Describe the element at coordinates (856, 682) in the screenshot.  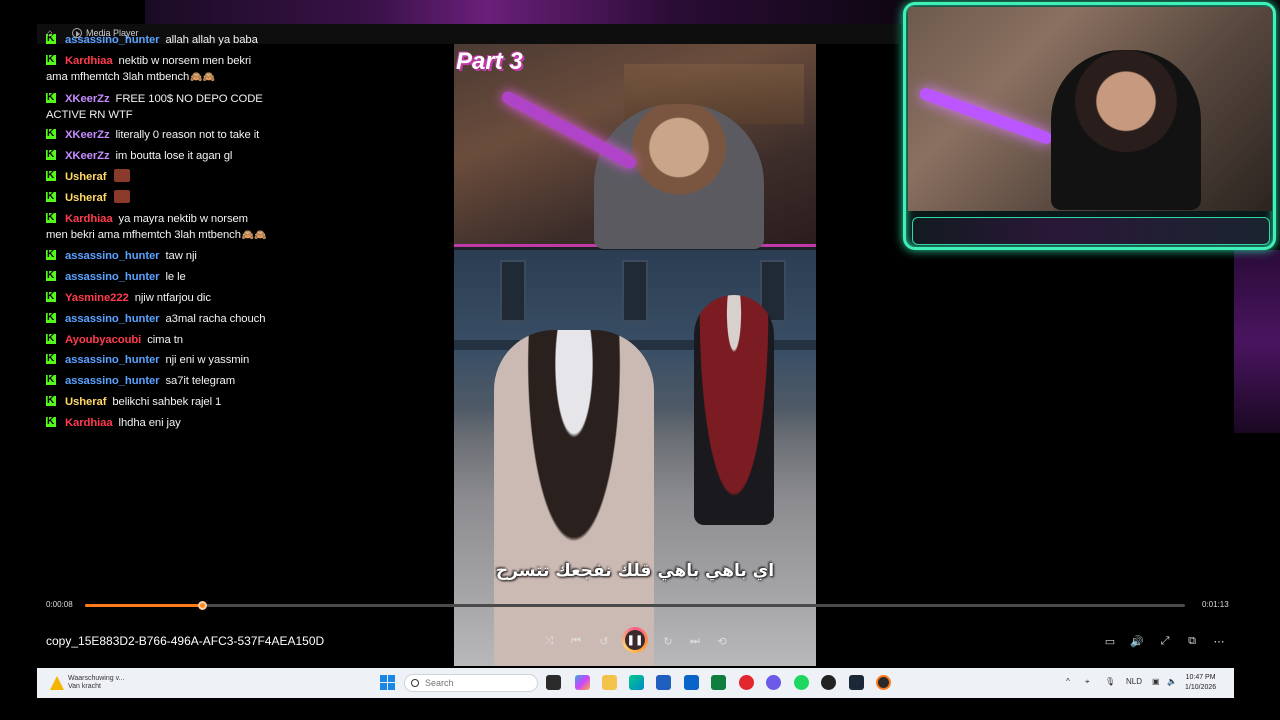
I see `steam-icon` at that location.